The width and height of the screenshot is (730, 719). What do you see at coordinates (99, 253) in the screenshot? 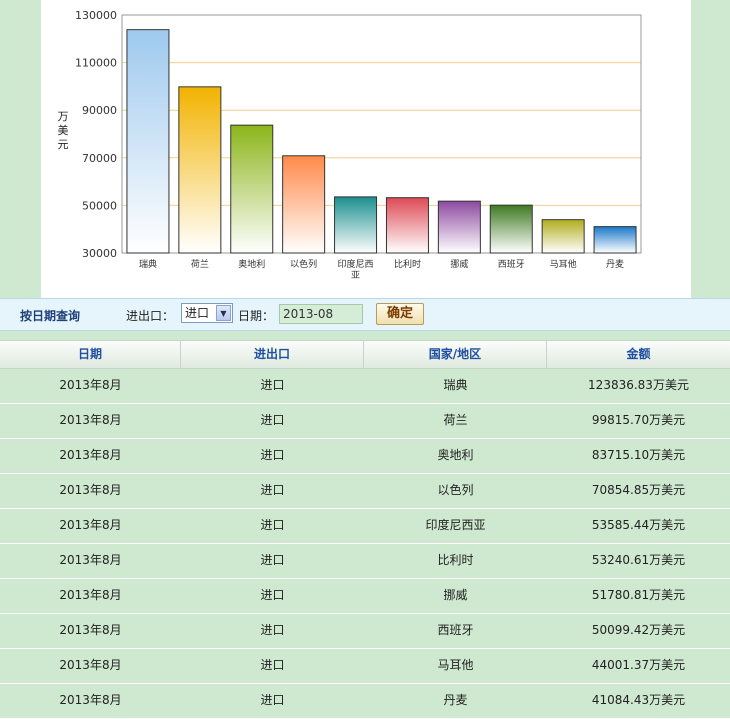
I see `y-tick-label: 30000` at bounding box center [99, 253].